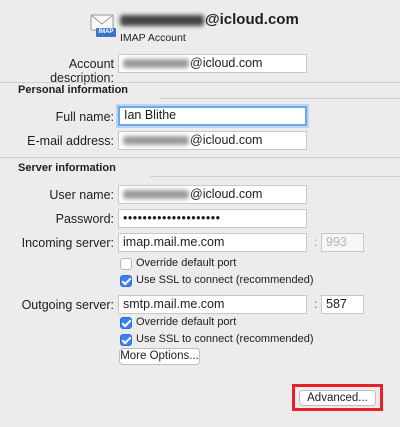  What do you see at coordinates (212, 116) in the screenshot?
I see `full-name-field: Ian Blithe` at bounding box center [212, 116].